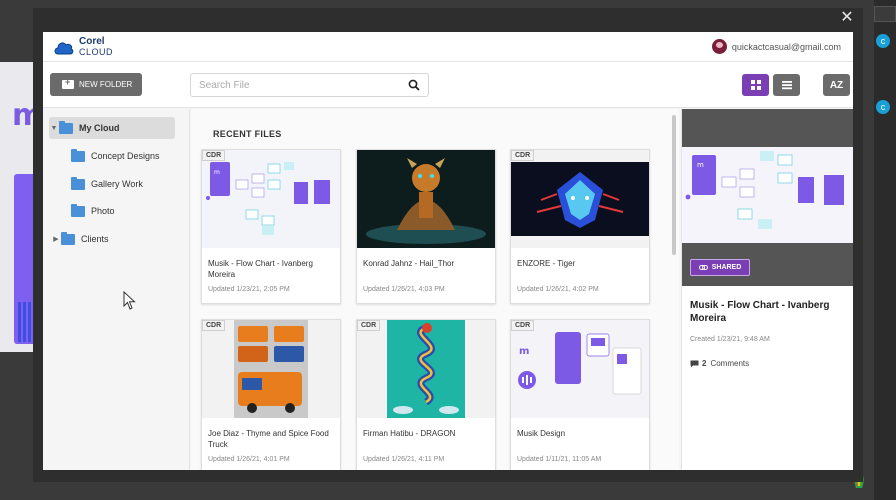  What do you see at coordinates (249, 289) in the screenshot?
I see `file-updated: Updated 1/23/21, 2:05 PM` at bounding box center [249, 289].